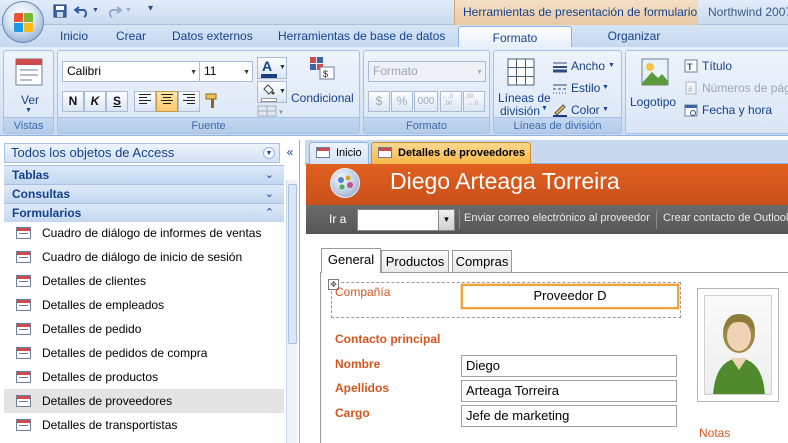  I want to click on tab-datos-externos: Datos externos, so click(212, 36).